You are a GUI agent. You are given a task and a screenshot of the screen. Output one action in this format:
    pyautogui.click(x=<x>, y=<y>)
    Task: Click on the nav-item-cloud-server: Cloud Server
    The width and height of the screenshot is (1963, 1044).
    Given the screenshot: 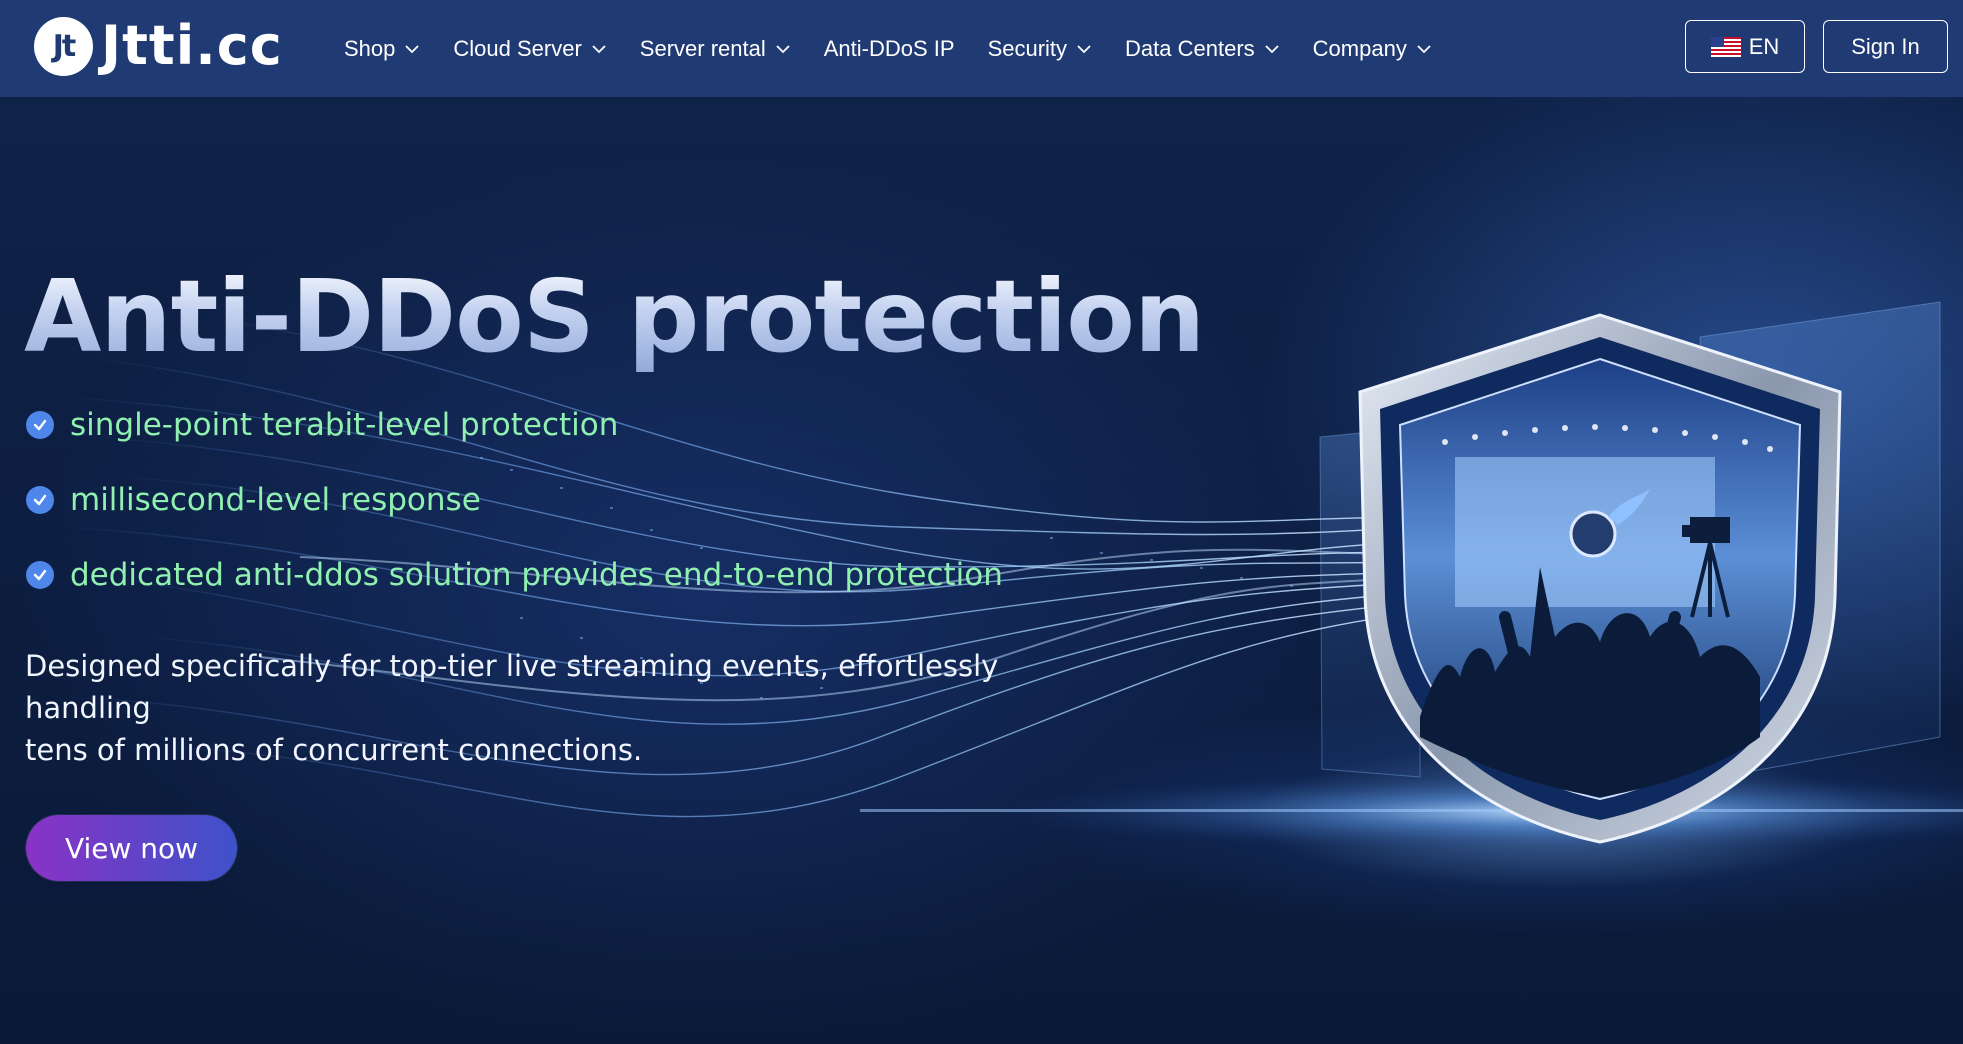 What is the action you would take?
    pyautogui.click(x=529, y=49)
    